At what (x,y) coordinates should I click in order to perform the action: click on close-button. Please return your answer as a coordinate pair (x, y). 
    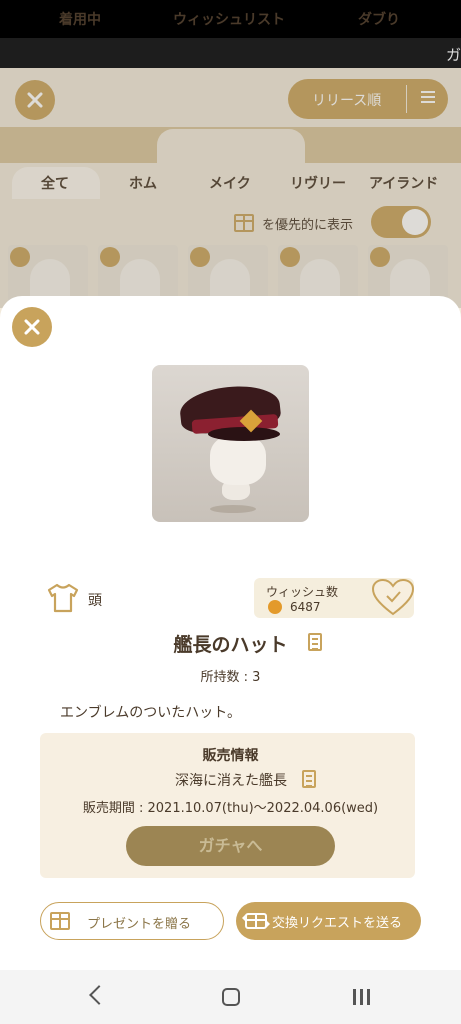
    Looking at the image, I should click on (32, 327).